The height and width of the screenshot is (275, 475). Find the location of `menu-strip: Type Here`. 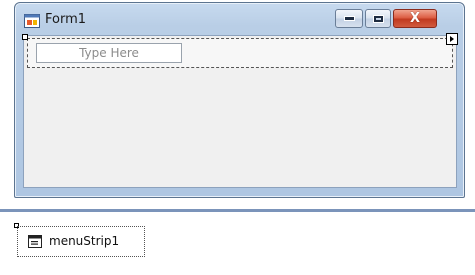

menu-strip: Type Here is located at coordinates (242, 50).